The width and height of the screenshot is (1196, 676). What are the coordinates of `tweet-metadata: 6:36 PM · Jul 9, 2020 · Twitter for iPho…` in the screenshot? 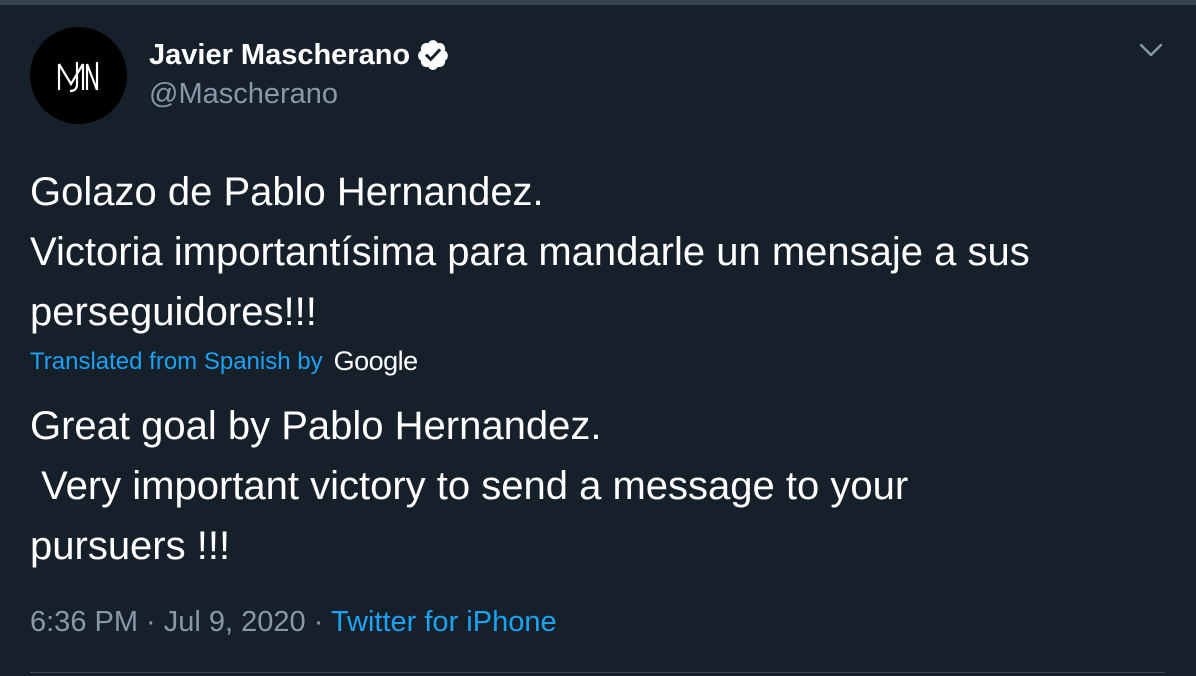 It's located at (293, 622).